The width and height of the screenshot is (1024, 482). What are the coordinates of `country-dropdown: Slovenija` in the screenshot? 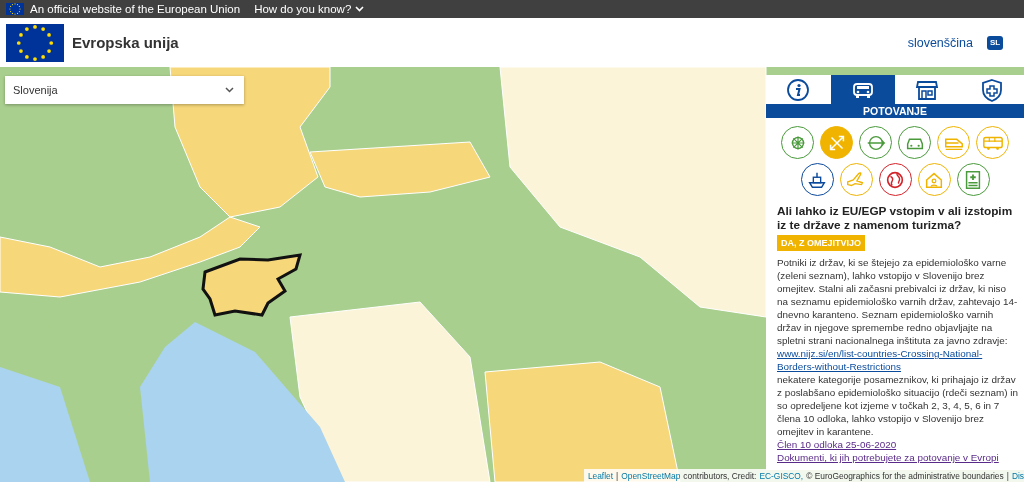 It's located at (124, 90).